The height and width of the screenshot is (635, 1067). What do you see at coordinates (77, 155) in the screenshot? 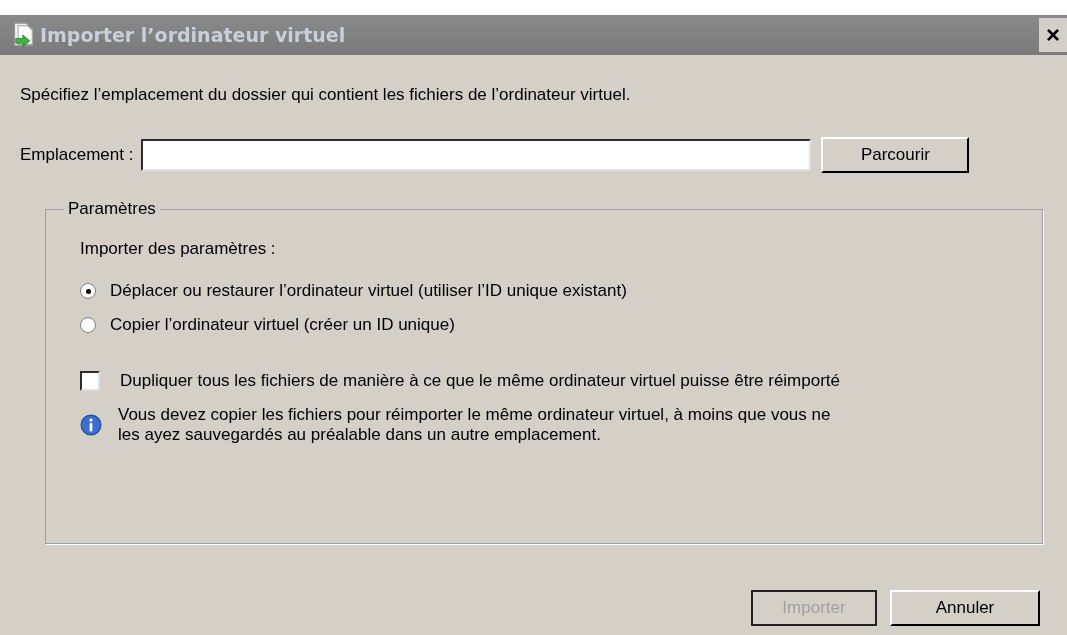
I see `location-label: Emplacement :` at bounding box center [77, 155].